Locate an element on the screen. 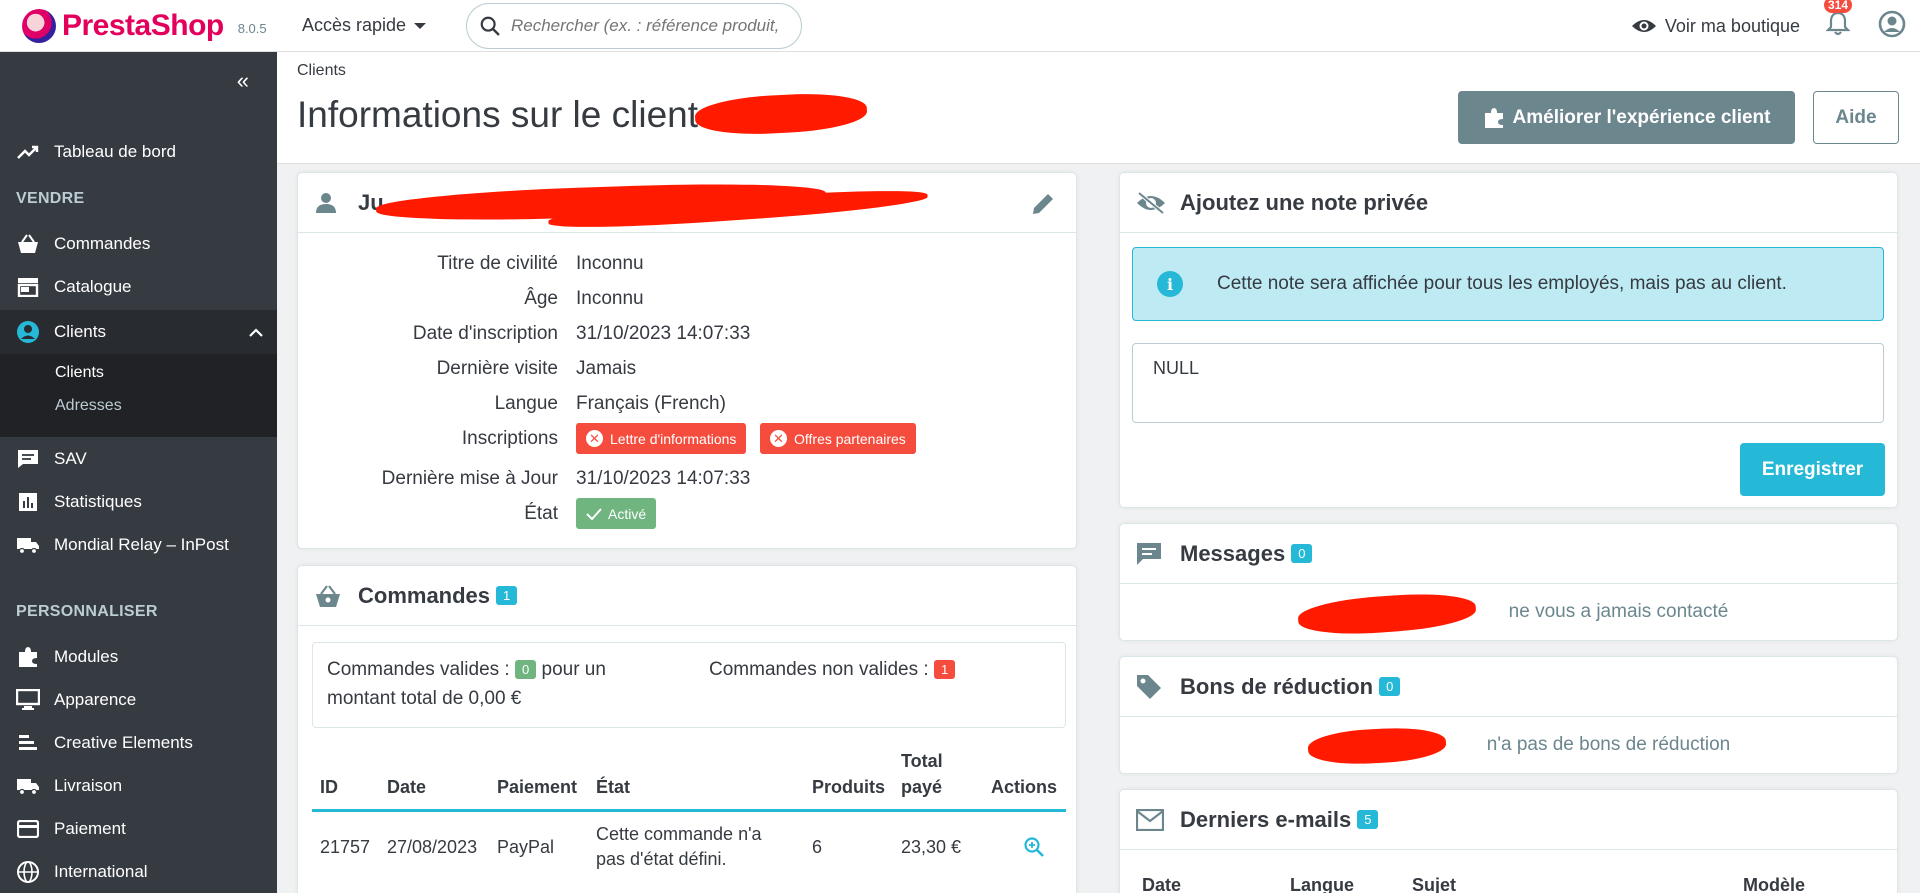 The image size is (1920, 893). sidebar-item-stats: Statistiques is located at coordinates (138, 502).